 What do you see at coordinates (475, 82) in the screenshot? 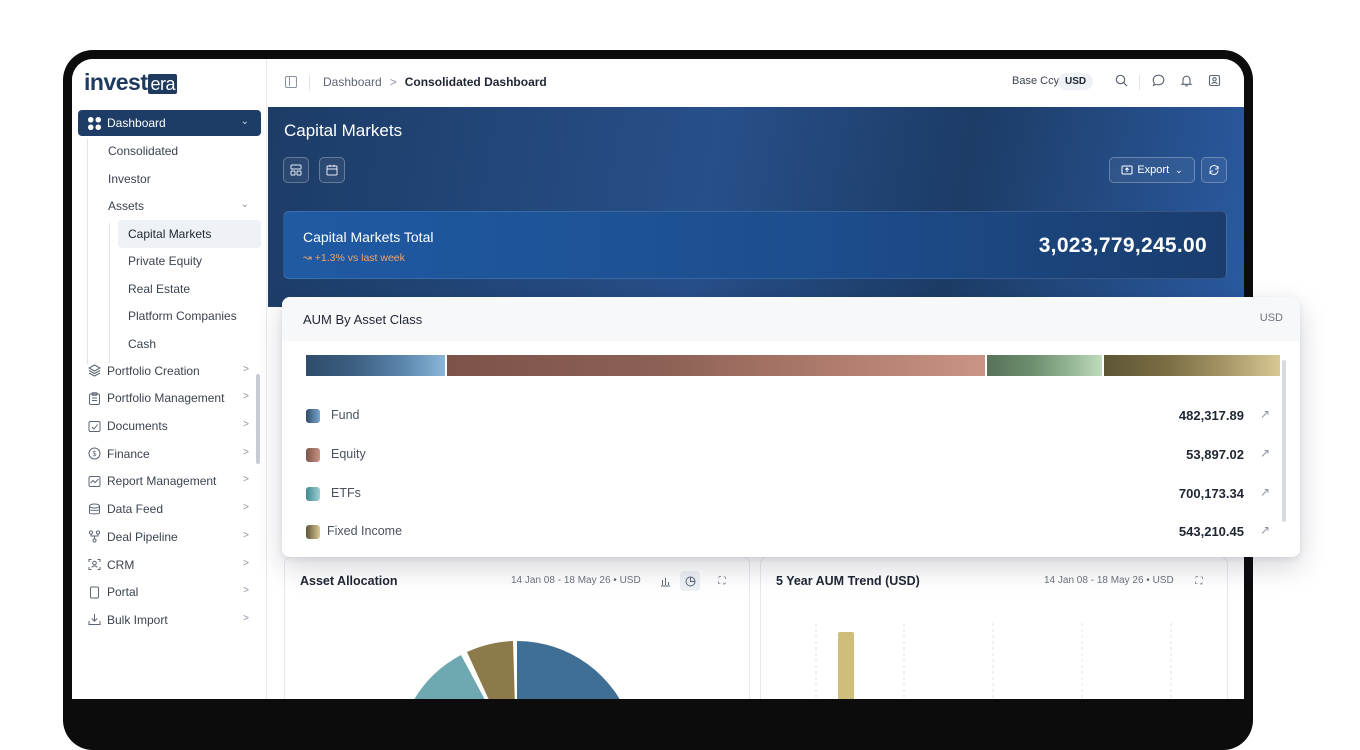
I see `breadcrumb-current: Consolidated Dashboard` at bounding box center [475, 82].